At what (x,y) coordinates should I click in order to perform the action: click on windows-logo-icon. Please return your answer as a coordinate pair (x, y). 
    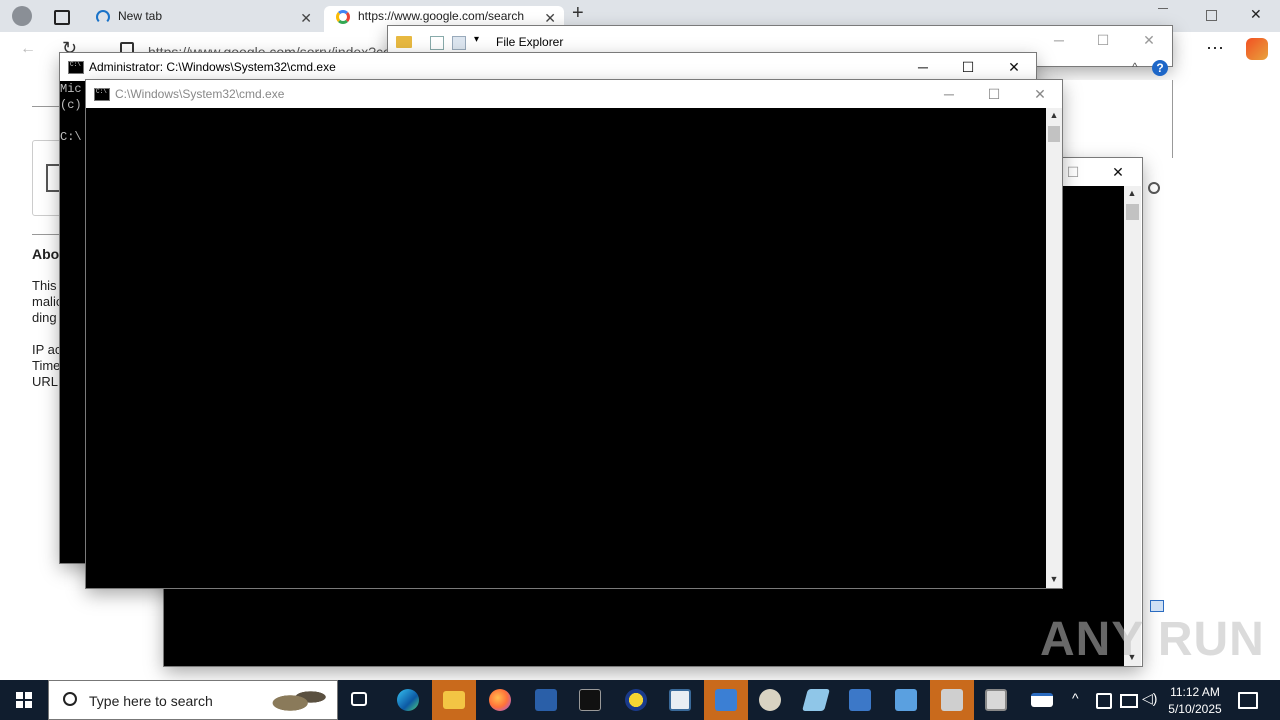
    Looking at the image, I should click on (24, 700).